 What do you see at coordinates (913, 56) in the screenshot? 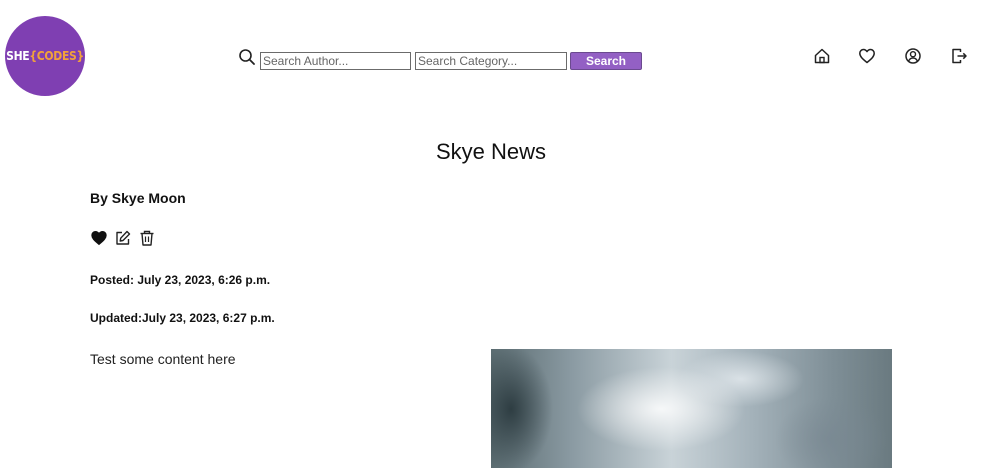
I see `user-icon` at bounding box center [913, 56].